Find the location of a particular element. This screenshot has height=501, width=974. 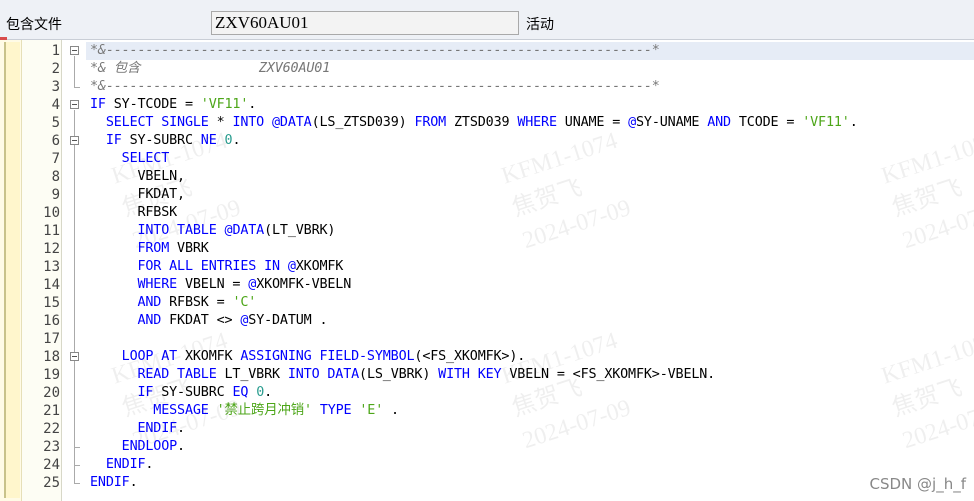

fold-toggle-comment is located at coordinates (74, 50).